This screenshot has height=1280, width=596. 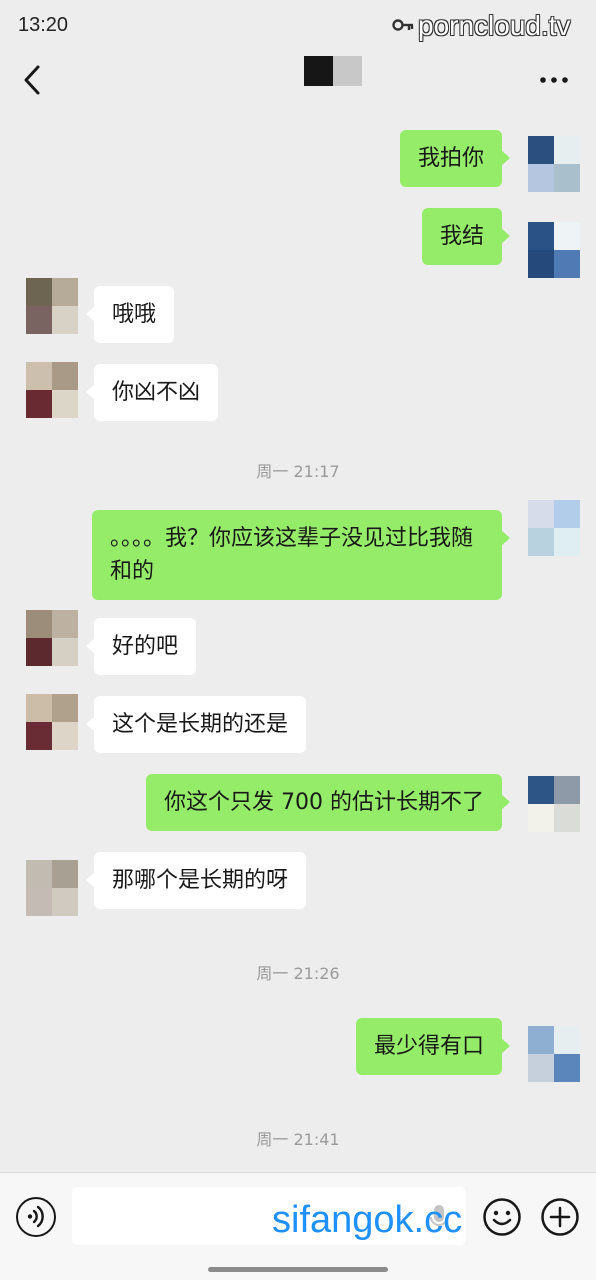 What do you see at coordinates (455, 158) in the screenshot?
I see `message-bubble-sent: 我拍你` at bounding box center [455, 158].